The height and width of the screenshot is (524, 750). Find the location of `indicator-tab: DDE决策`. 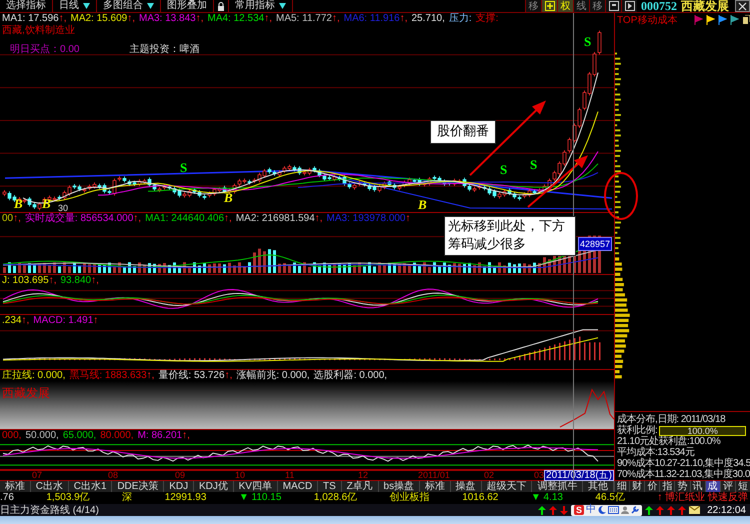

indicator-tab: DDE决策 is located at coordinates (138, 486).